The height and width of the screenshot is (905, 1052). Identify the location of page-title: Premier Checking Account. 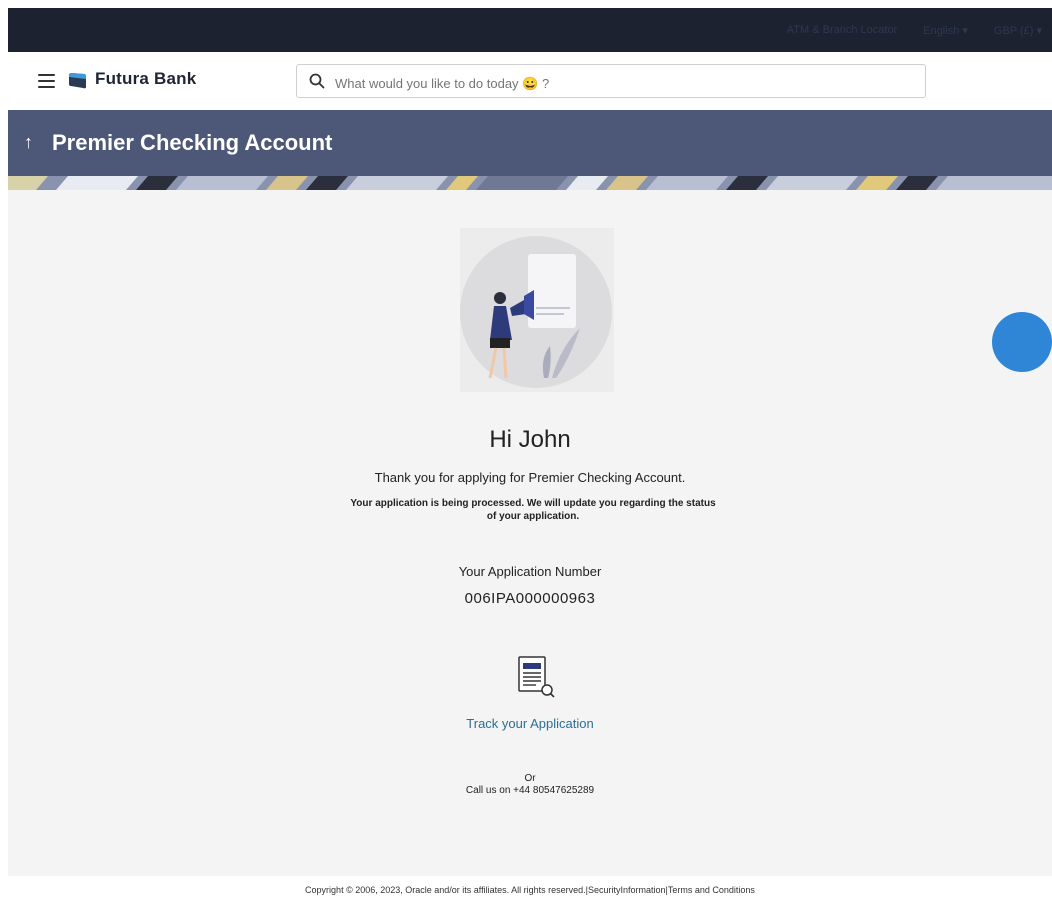
(192, 142).